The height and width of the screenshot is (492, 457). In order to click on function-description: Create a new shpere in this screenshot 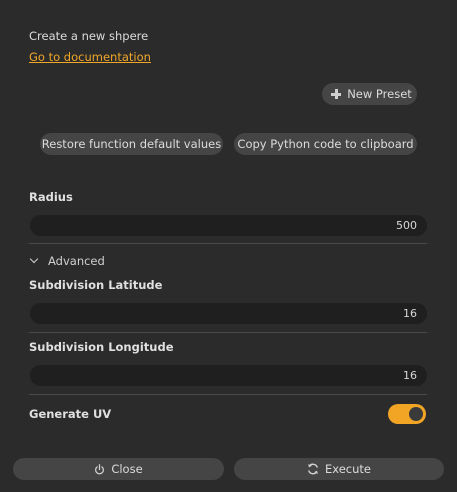, I will do `click(89, 36)`.